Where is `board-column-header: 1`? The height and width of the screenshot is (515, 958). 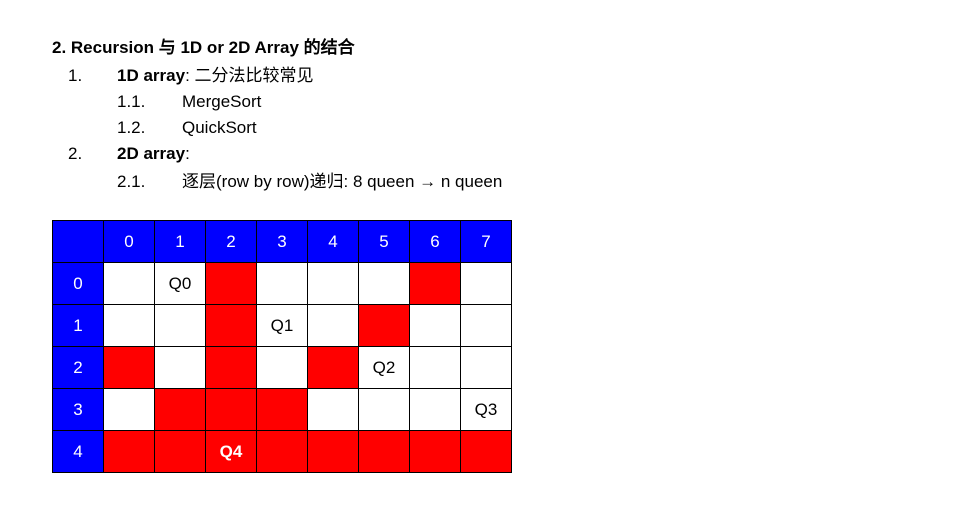
board-column-header: 1 is located at coordinates (180, 241).